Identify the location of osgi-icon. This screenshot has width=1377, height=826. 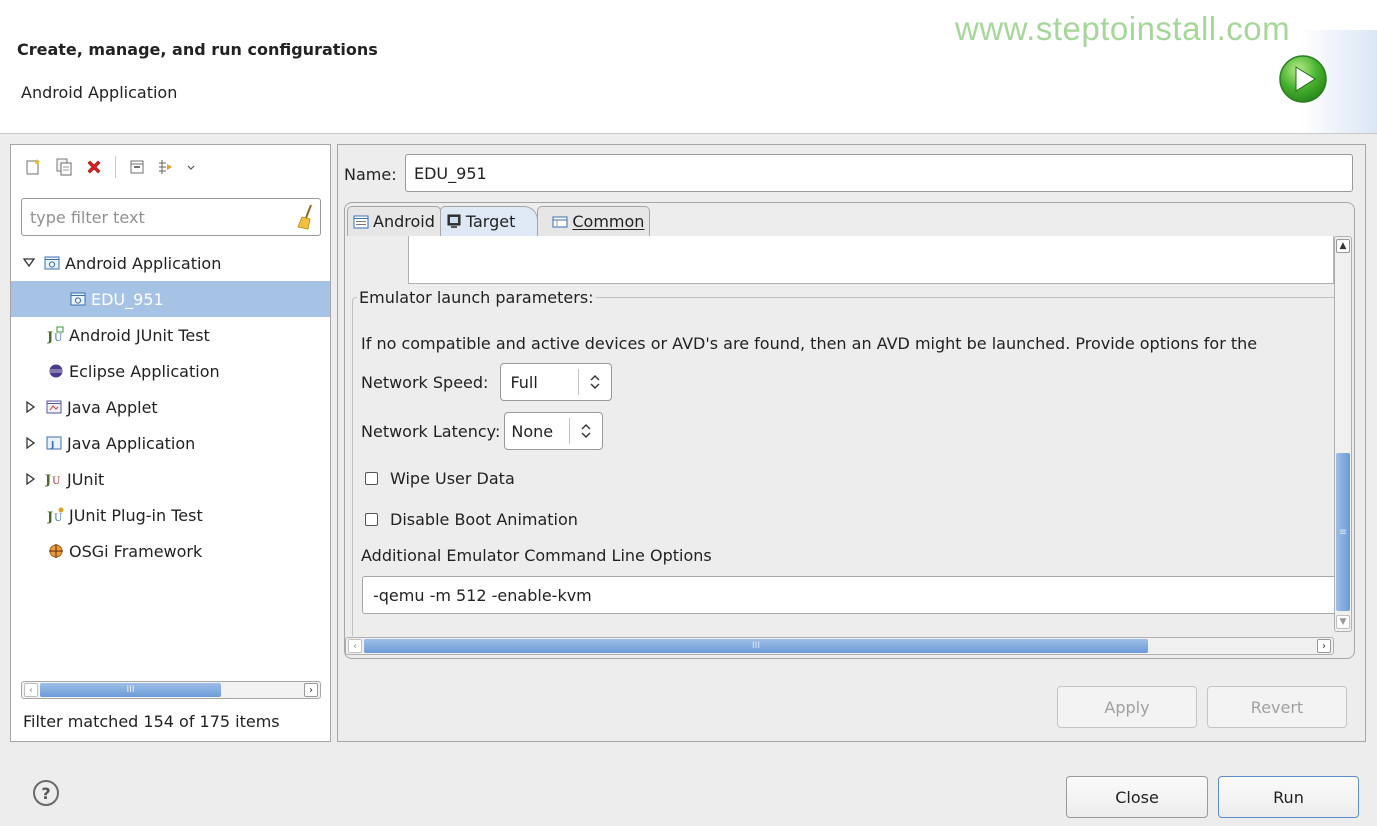
(56, 551).